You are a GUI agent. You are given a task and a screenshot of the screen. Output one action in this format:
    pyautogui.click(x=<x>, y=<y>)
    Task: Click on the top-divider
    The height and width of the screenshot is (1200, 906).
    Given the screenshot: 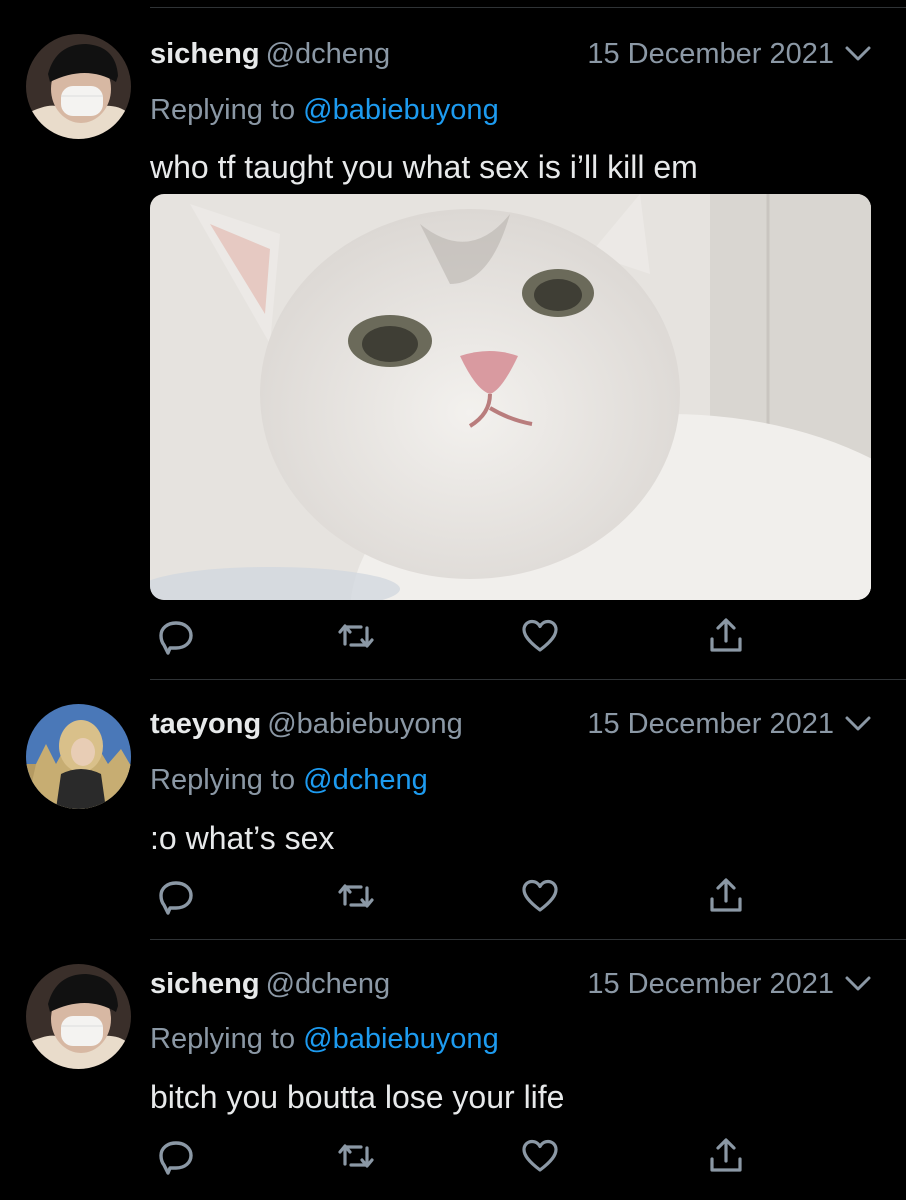 What is the action you would take?
    pyautogui.click(x=528, y=7)
    